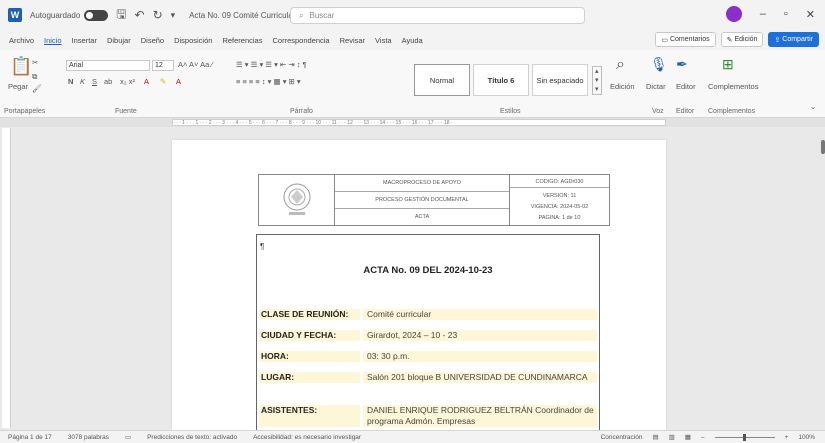  What do you see at coordinates (622, 86) in the screenshot?
I see `editing-label: Edición` at bounding box center [622, 86].